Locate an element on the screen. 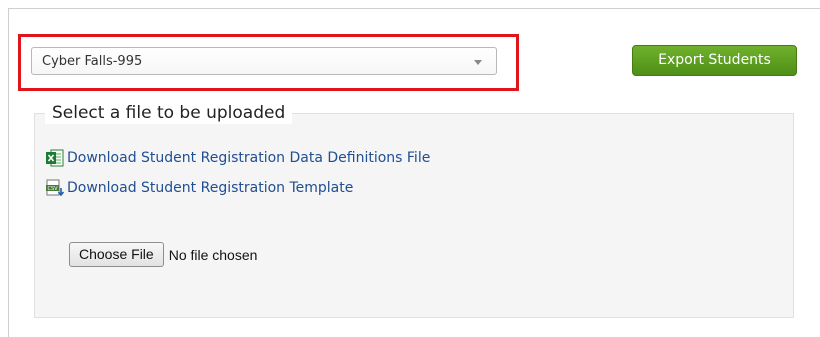  file-input: Choose File No file chosen is located at coordinates (163, 254).